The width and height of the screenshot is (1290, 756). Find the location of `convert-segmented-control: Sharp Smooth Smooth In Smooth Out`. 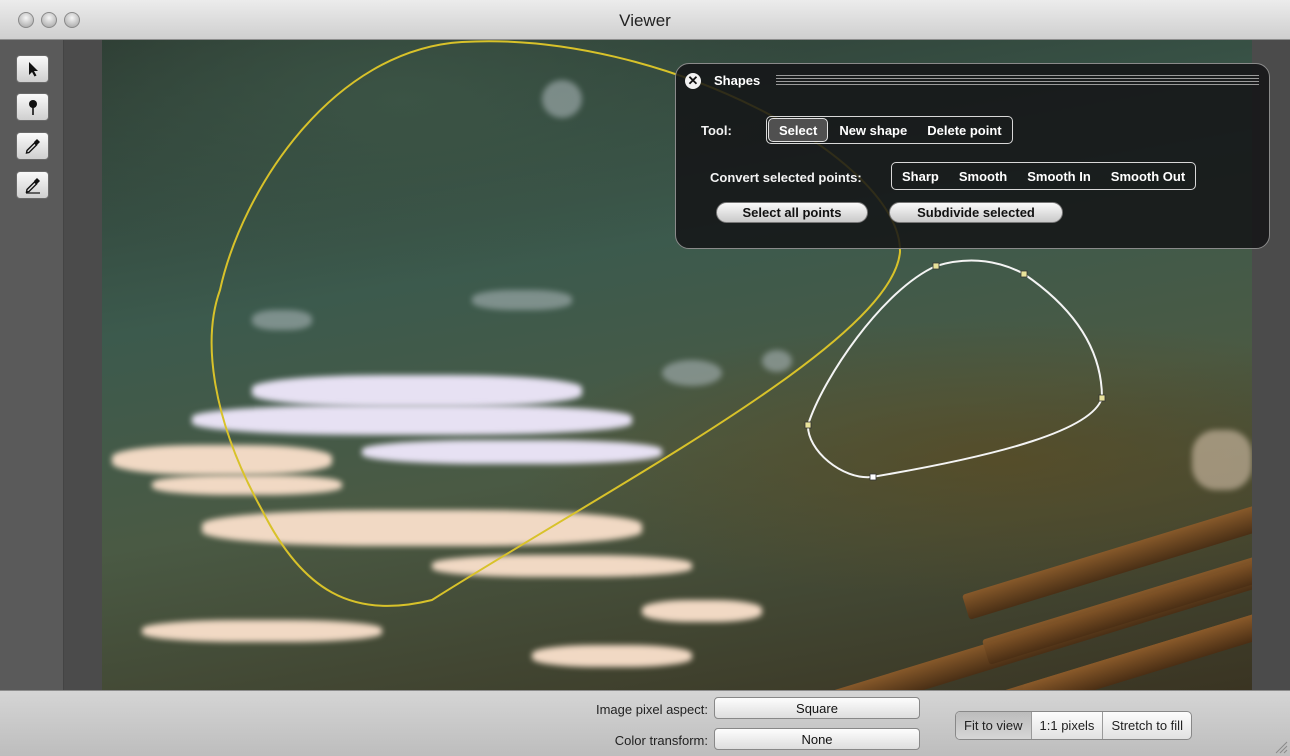

convert-segmented-control: Sharp Smooth Smooth In Smooth Out is located at coordinates (1044, 176).